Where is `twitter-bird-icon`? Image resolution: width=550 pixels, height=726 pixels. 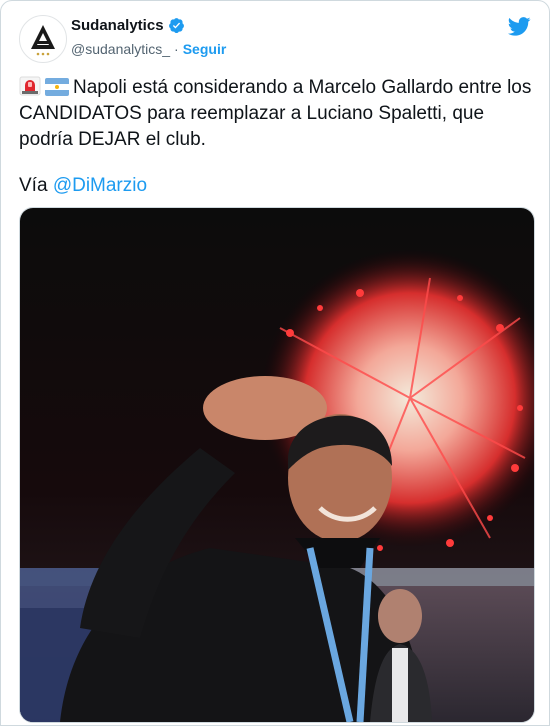 twitter-bird-icon is located at coordinates (519, 26).